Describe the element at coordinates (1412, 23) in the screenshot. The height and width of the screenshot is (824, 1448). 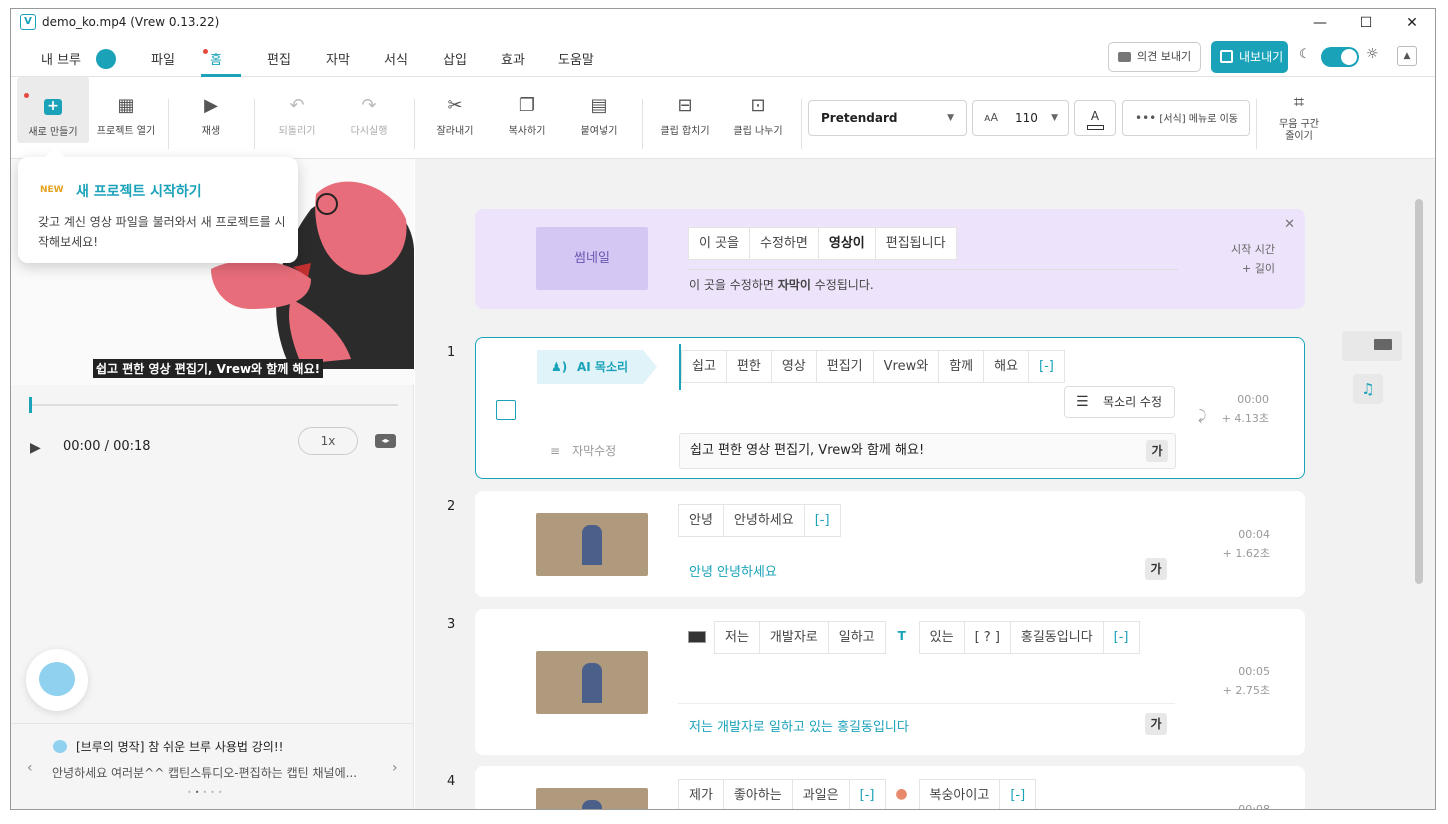
I see `close-button: ✕` at that location.